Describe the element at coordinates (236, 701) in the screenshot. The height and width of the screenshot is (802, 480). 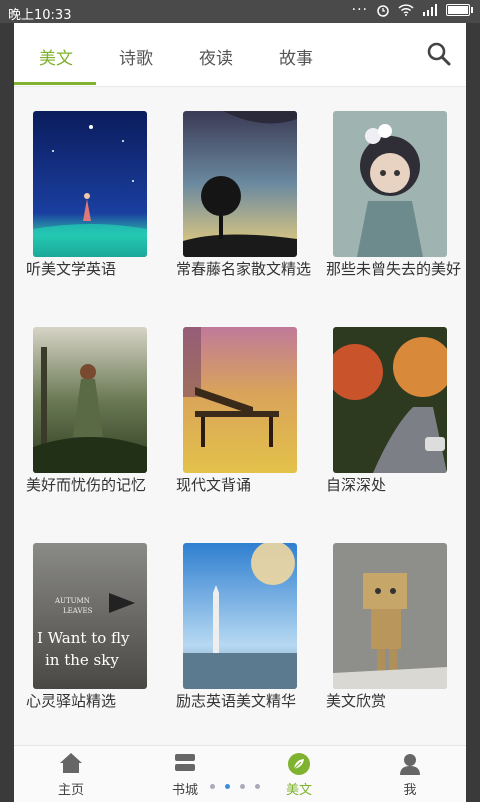
I see `book-title: 励志英语美文精华` at that location.